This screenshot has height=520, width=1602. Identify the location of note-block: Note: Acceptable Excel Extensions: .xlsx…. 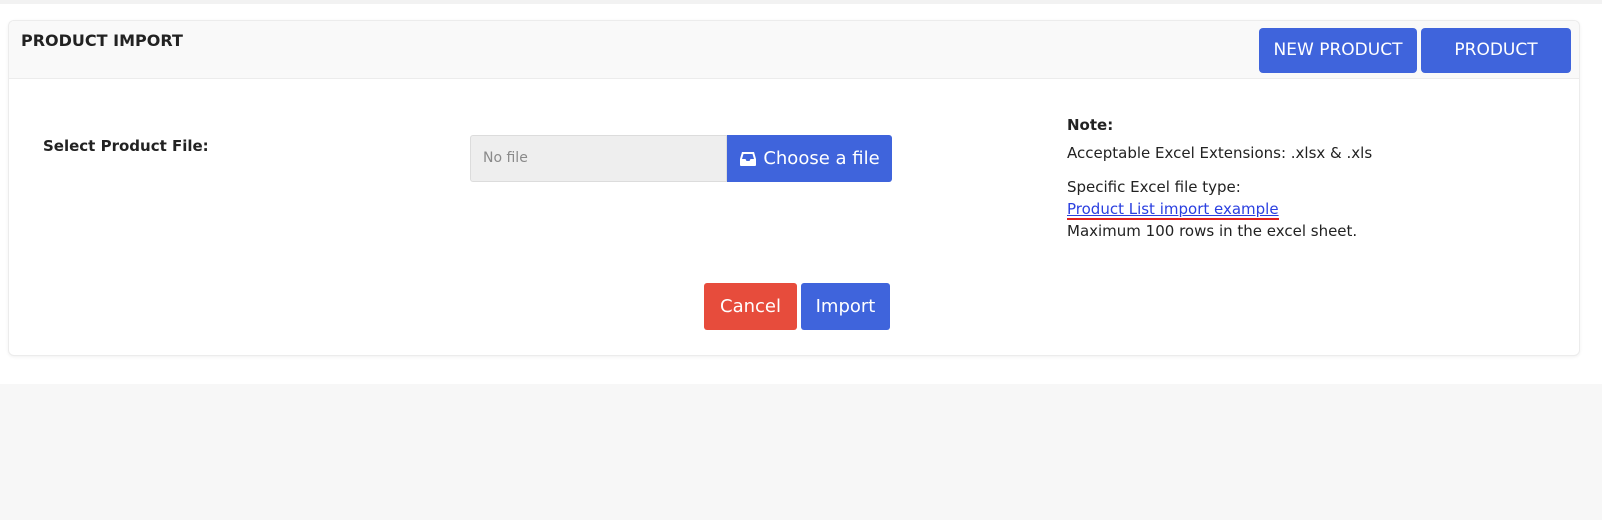
(1317, 178).